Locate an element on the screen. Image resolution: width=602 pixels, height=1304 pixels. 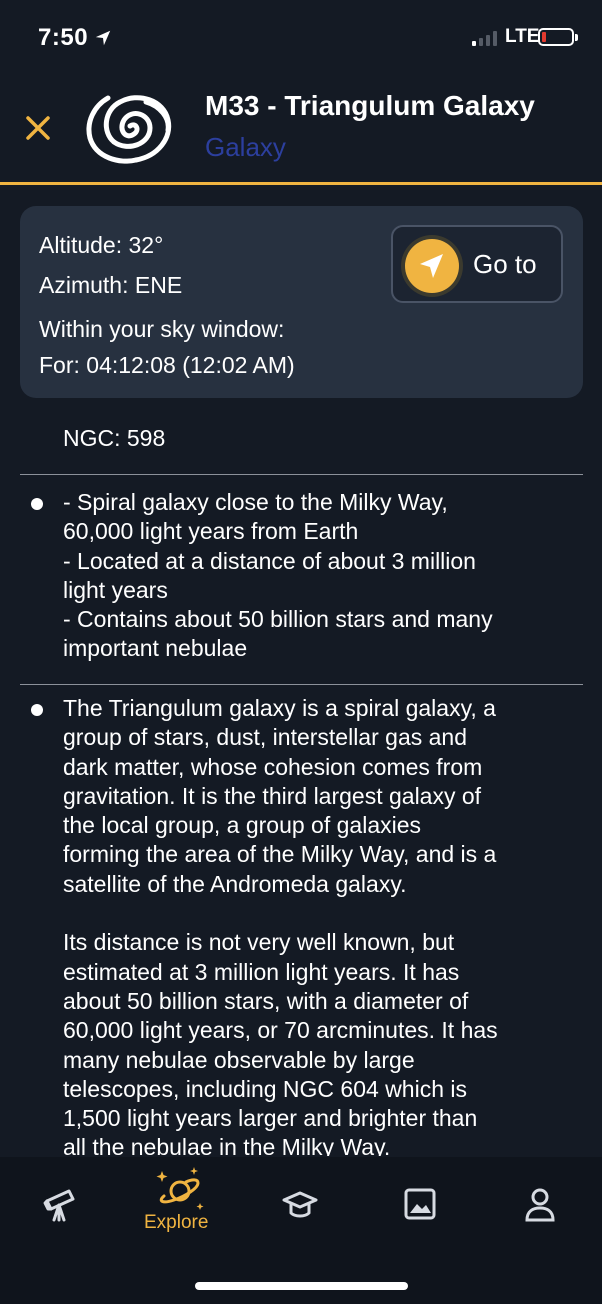
tab-profile is located at coordinates (540, 1207).